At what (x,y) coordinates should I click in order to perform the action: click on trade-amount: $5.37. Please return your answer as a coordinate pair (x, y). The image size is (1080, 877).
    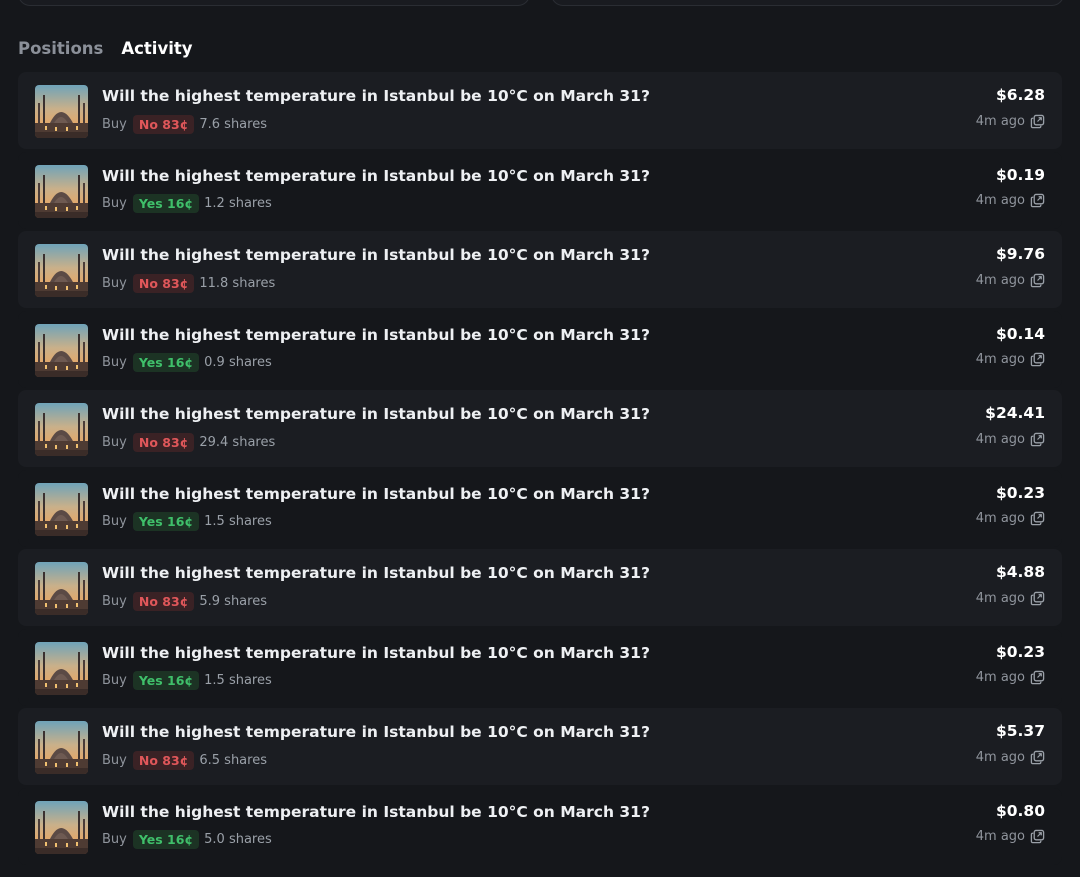
    Looking at the image, I should click on (1020, 731).